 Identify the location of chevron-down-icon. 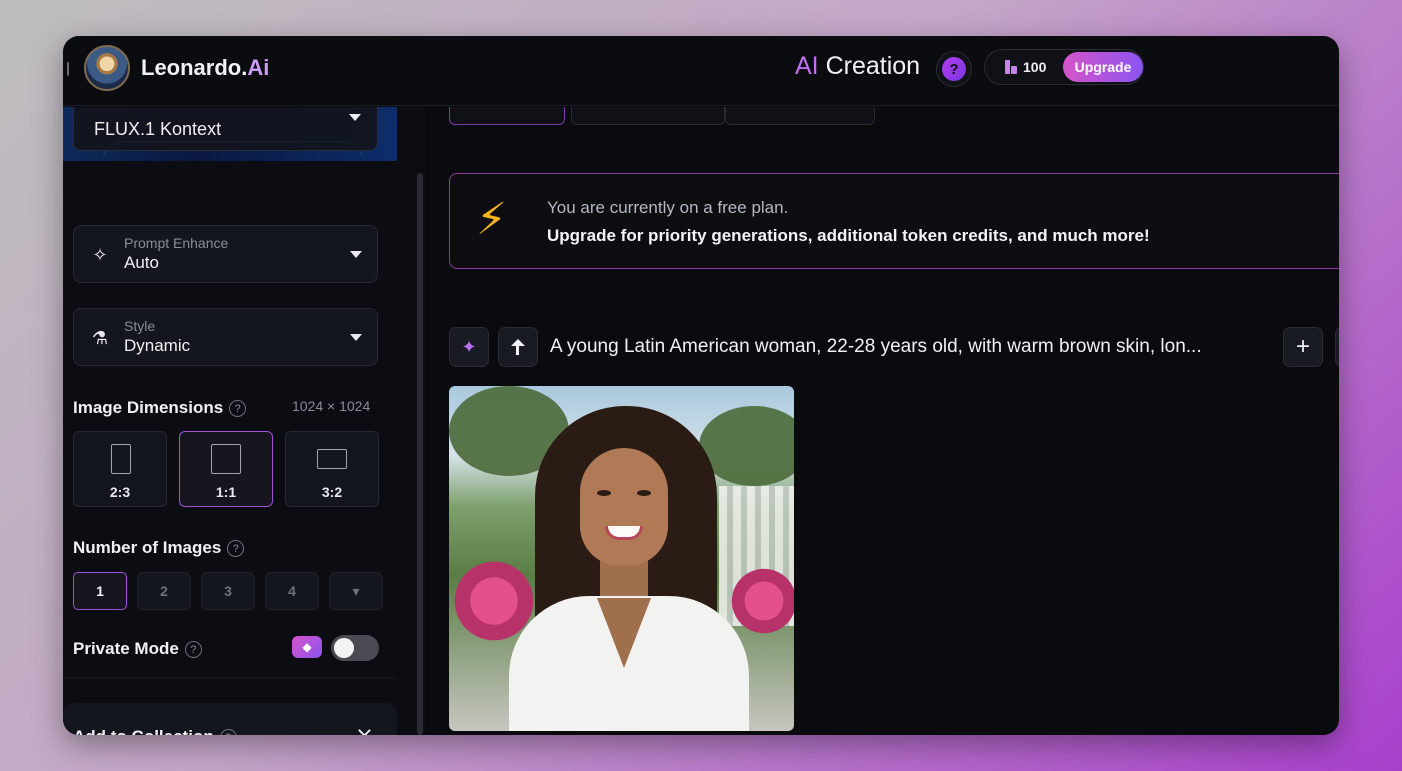
(364, 729).